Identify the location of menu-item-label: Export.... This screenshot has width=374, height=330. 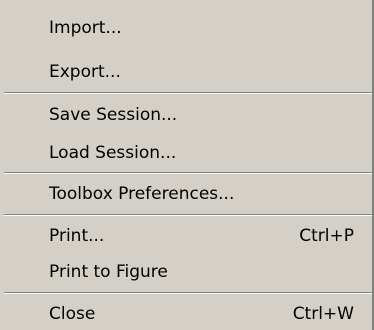
(85, 72).